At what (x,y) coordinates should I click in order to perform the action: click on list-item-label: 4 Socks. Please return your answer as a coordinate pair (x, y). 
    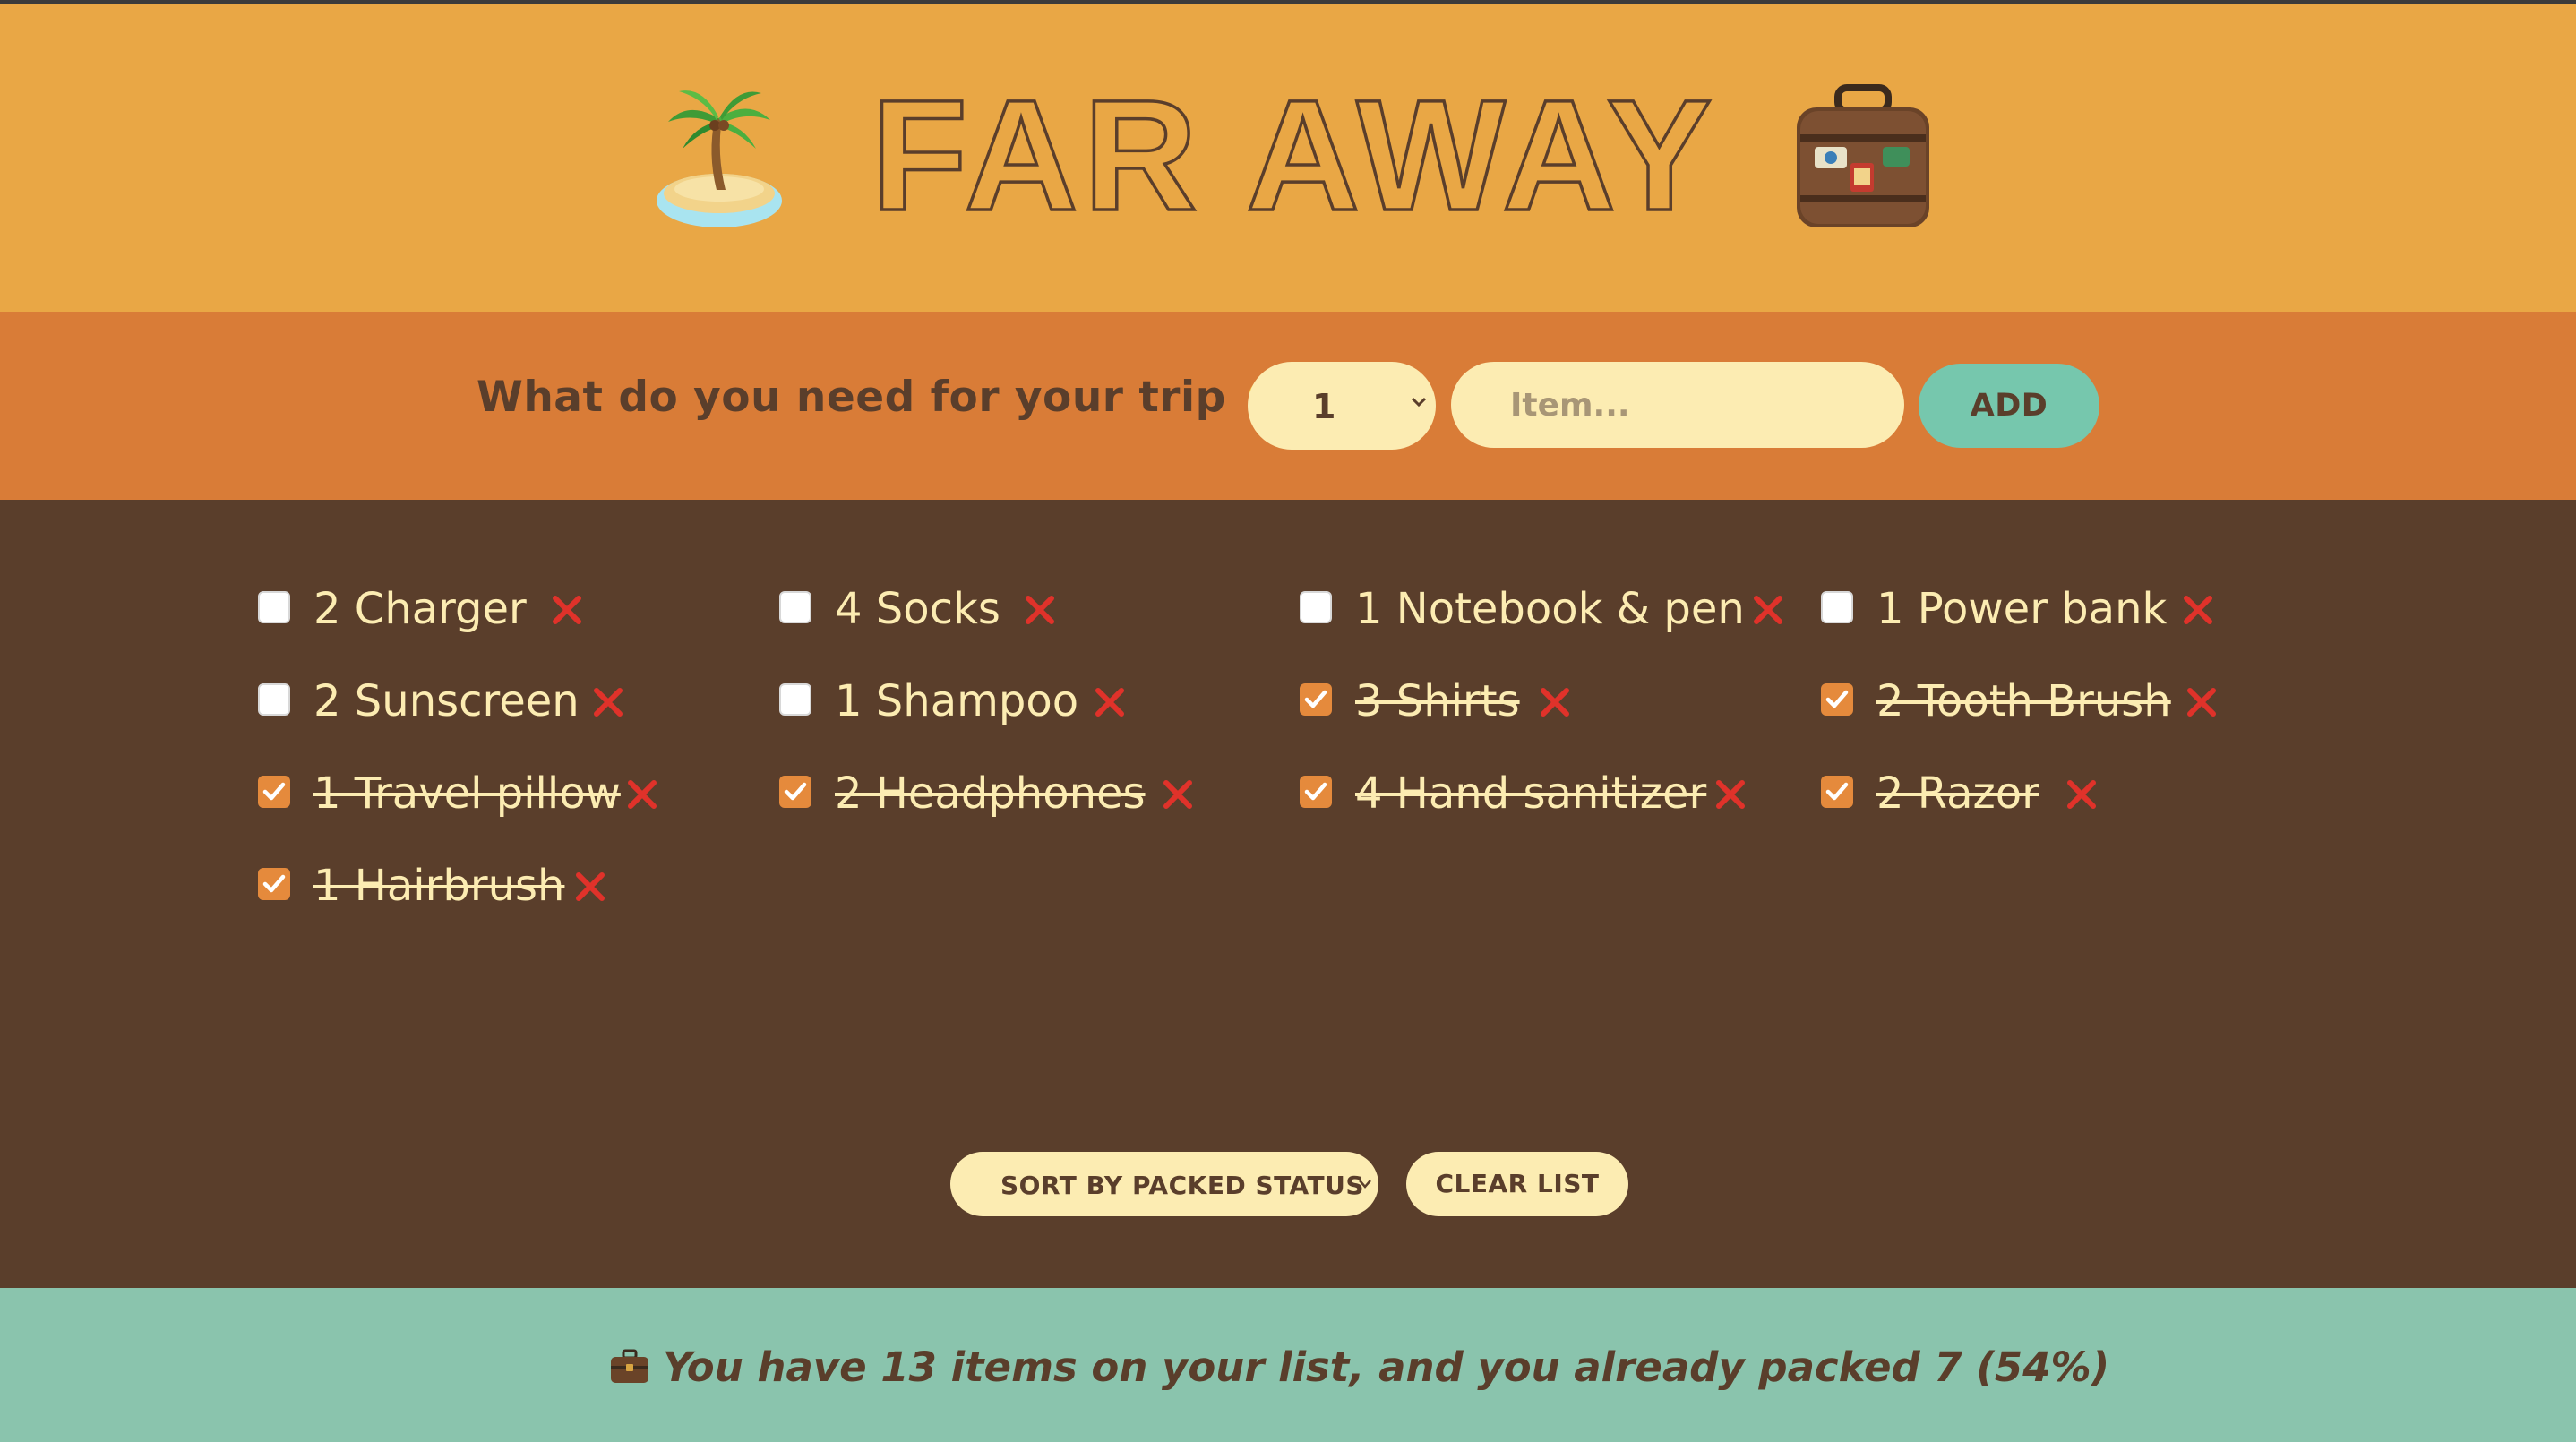
    Looking at the image, I should click on (917, 609).